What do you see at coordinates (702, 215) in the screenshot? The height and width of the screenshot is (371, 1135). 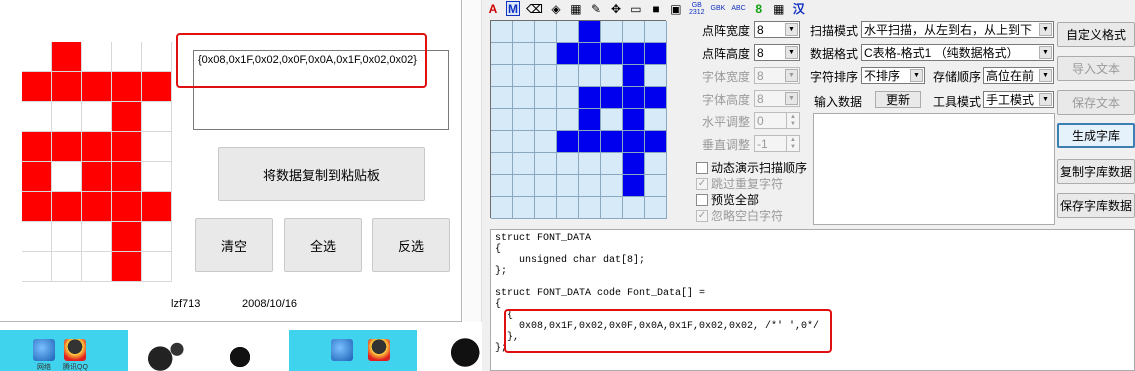 I see `checkbox-box: ✓` at bounding box center [702, 215].